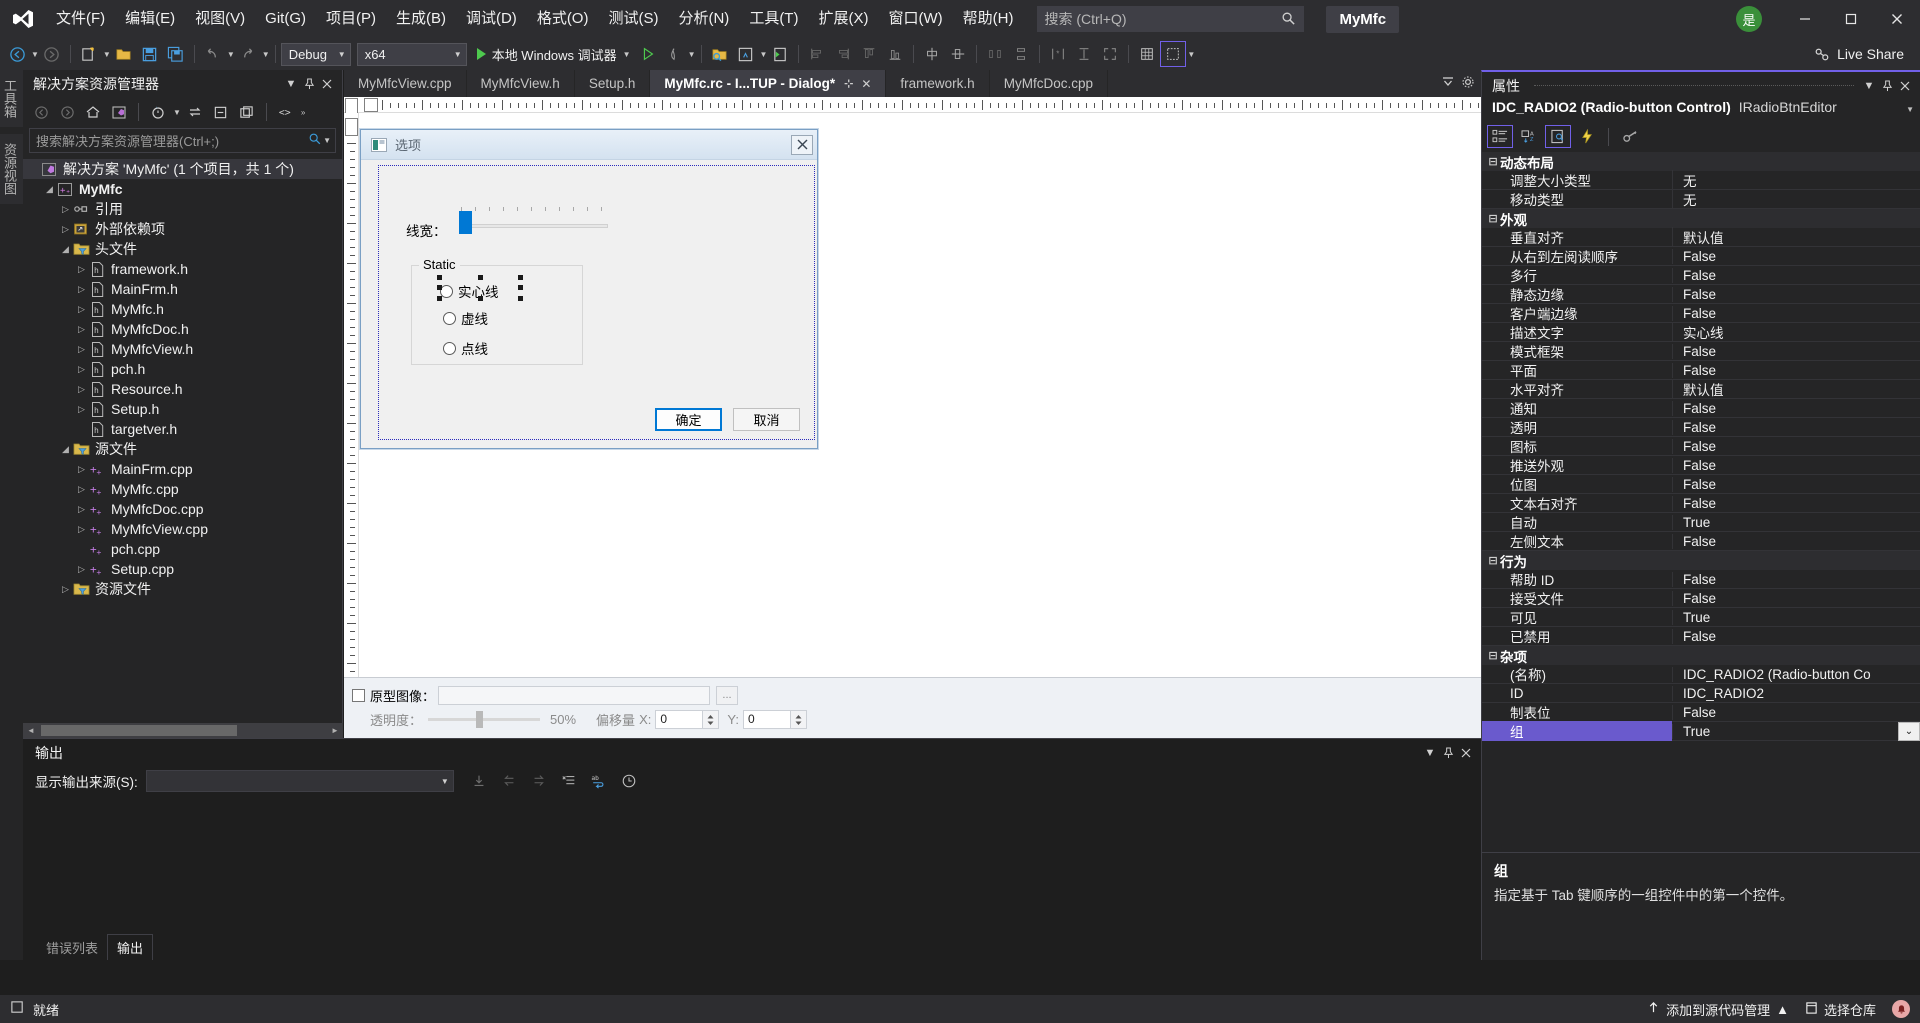  Describe the element at coordinates (1796, 237) in the screenshot. I see `property-value: 默认值` at that location.